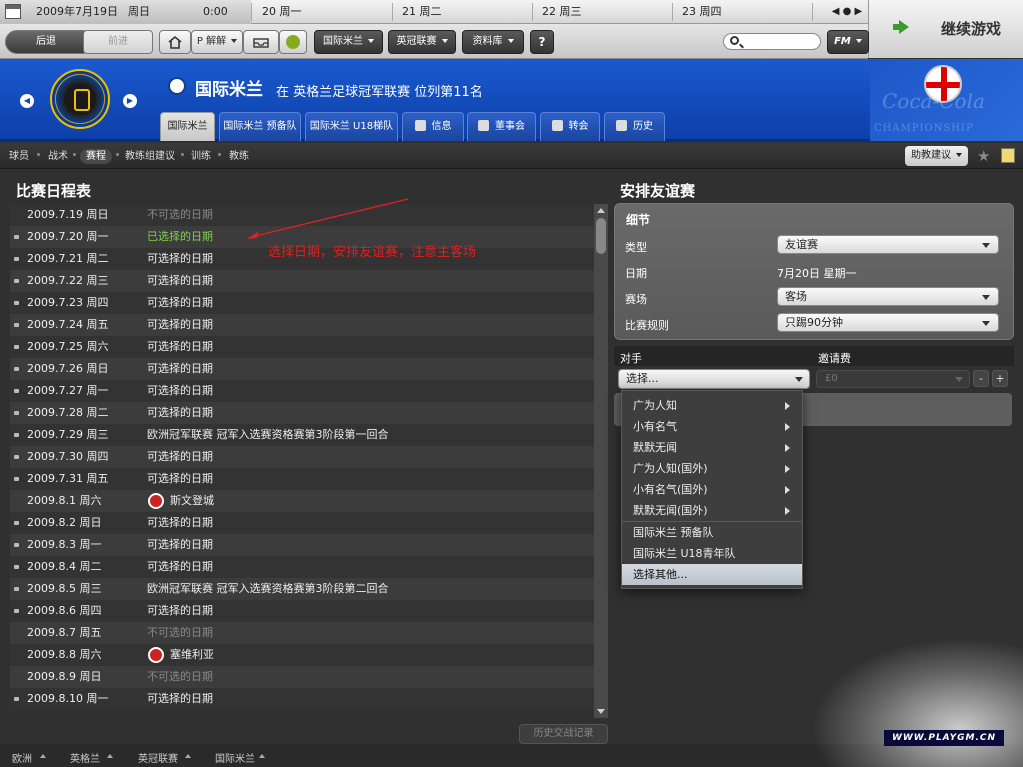  What do you see at coordinates (601, 236) in the screenshot?
I see `scroll-thumb` at bounding box center [601, 236].